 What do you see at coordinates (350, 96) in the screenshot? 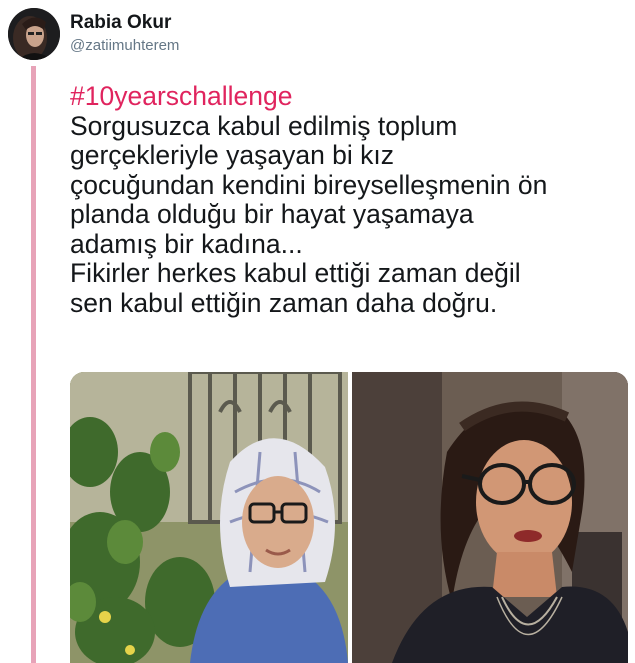
I see `hashtag-link: #10yearschallenge` at bounding box center [350, 96].